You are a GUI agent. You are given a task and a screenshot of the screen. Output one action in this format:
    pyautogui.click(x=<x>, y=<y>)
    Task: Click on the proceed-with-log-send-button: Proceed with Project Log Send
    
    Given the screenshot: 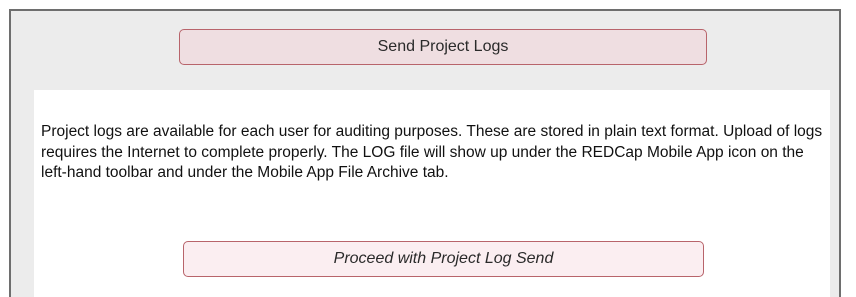 What is the action you would take?
    pyautogui.click(x=443, y=259)
    